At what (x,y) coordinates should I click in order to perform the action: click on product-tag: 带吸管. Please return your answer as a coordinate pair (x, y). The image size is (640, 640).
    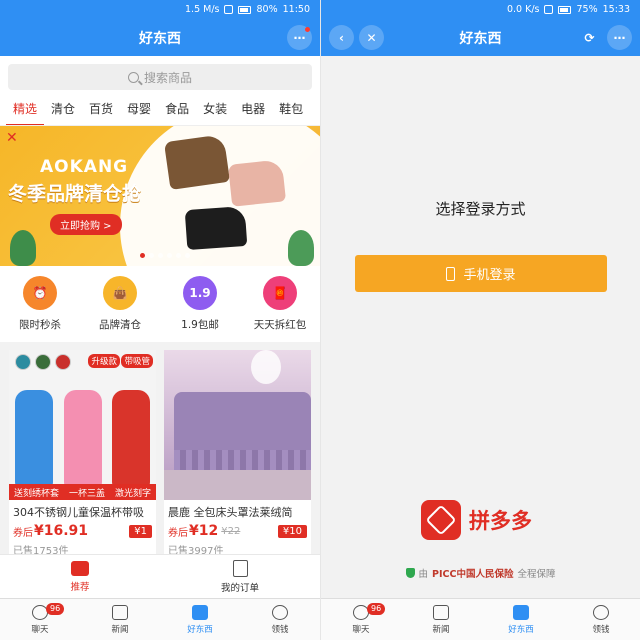
    Looking at the image, I should click on (137, 361).